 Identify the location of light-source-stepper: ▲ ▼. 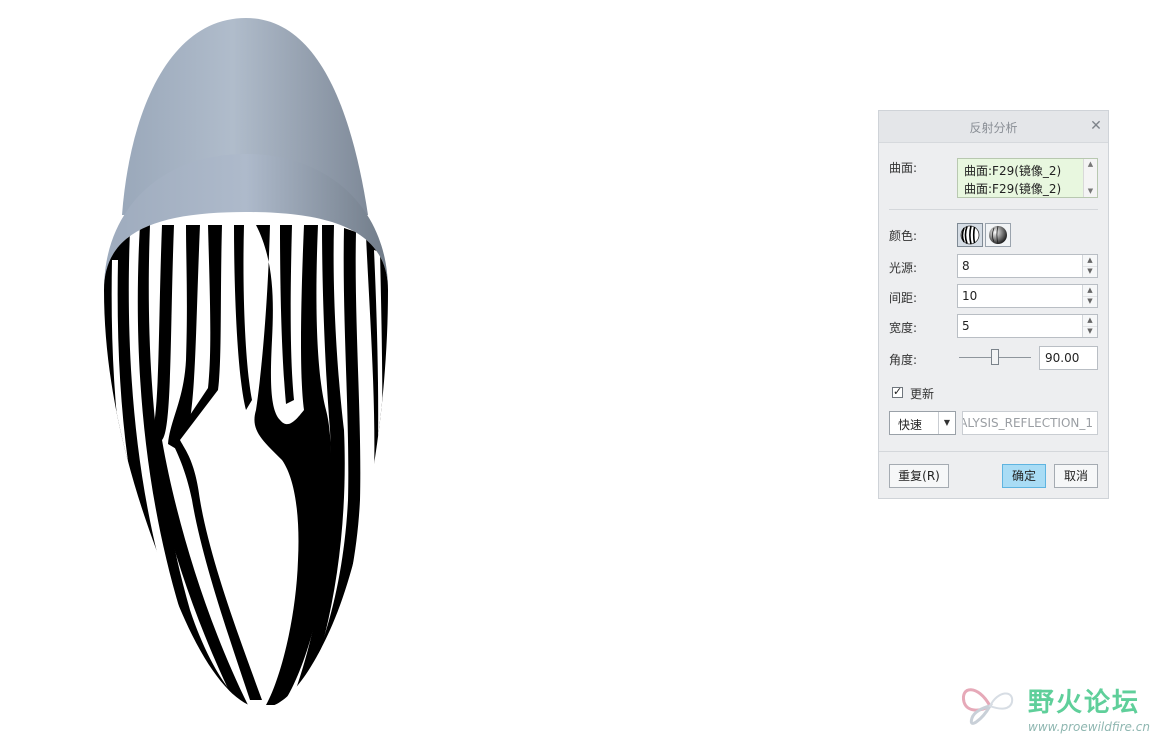
(1027, 266).